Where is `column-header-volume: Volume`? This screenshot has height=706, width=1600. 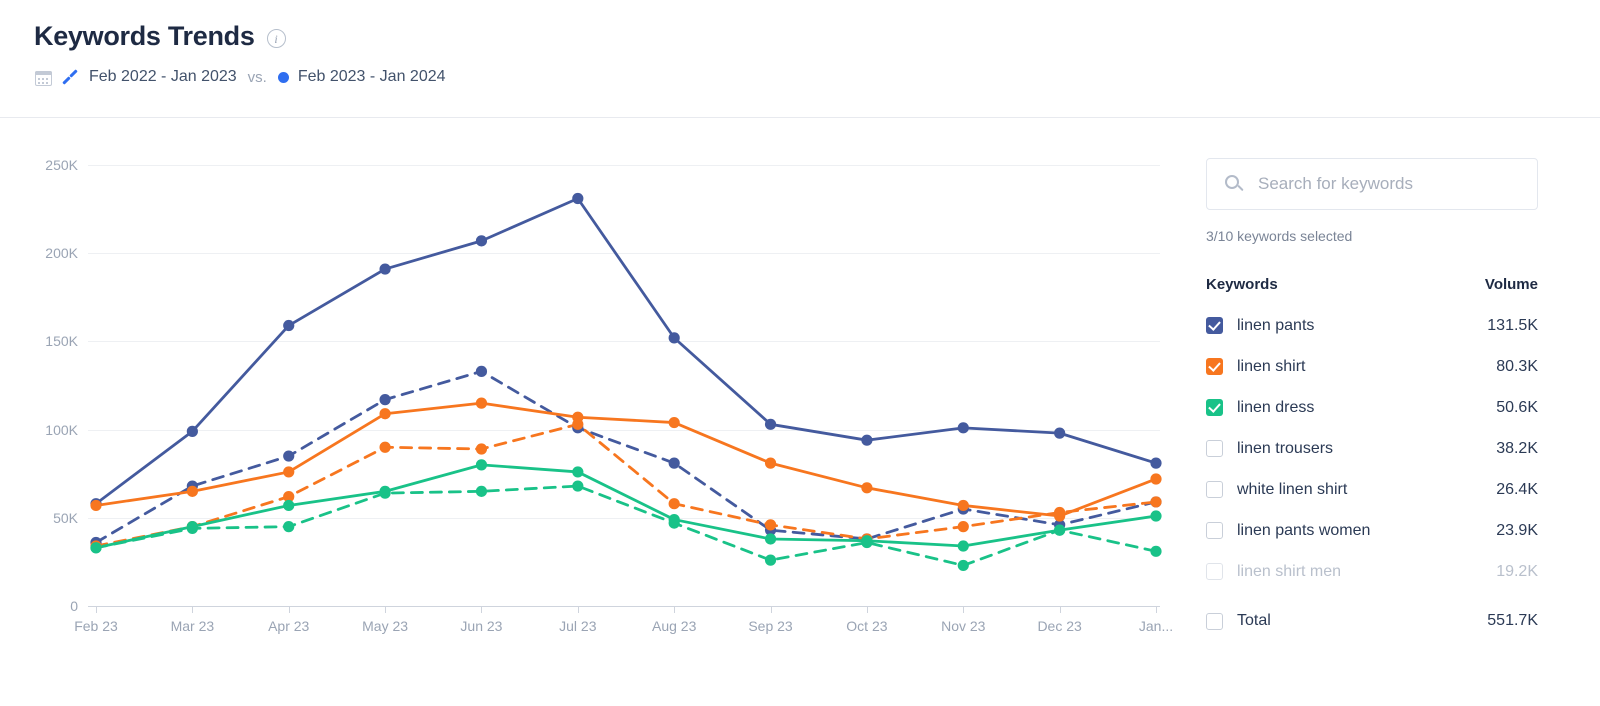 column-header-volume: Volume is located at coordinates (1511, 284).